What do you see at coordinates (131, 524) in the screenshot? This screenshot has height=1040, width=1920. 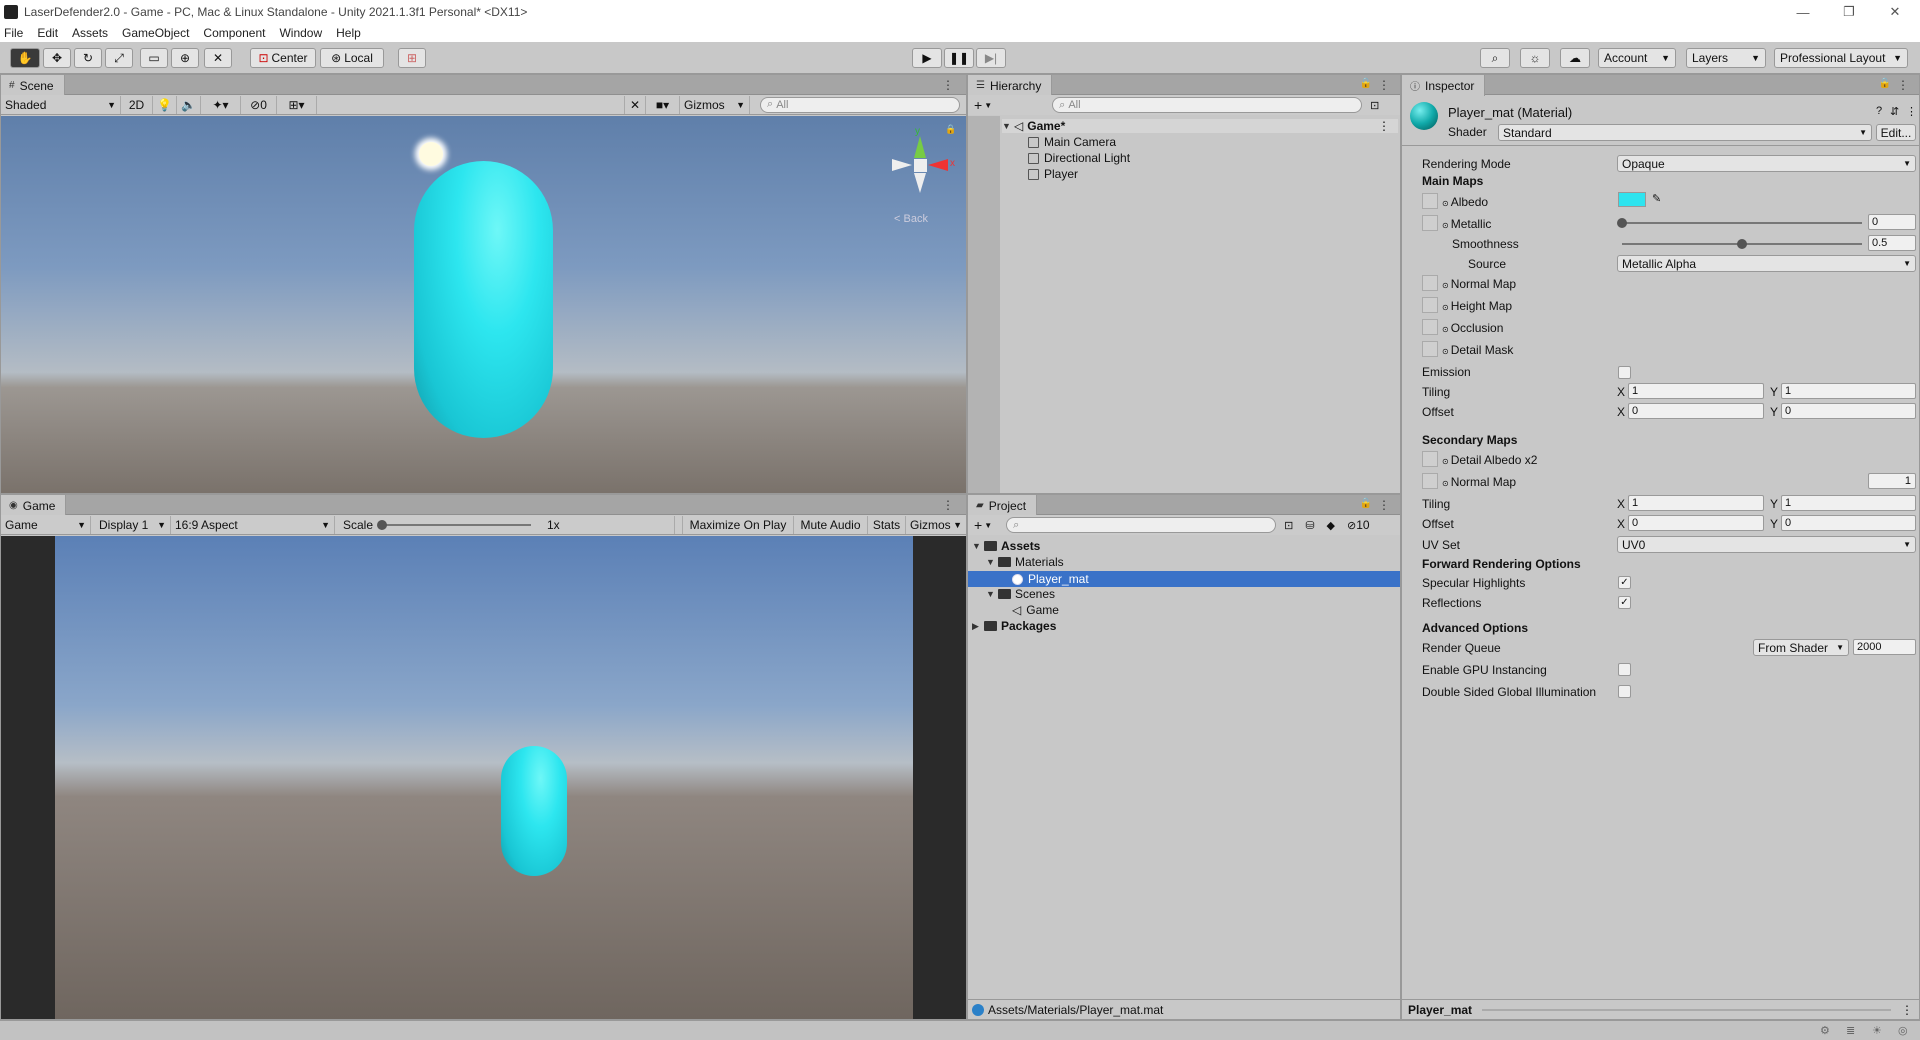 I see `display-dropdown: Display 1 ▼` at bounding box center [131, 524].